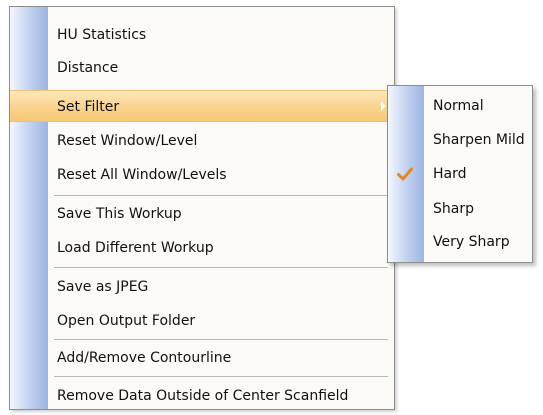  I want to click on filter-option-sharpen-mild: Sharpen Mild, so click(460, 140).